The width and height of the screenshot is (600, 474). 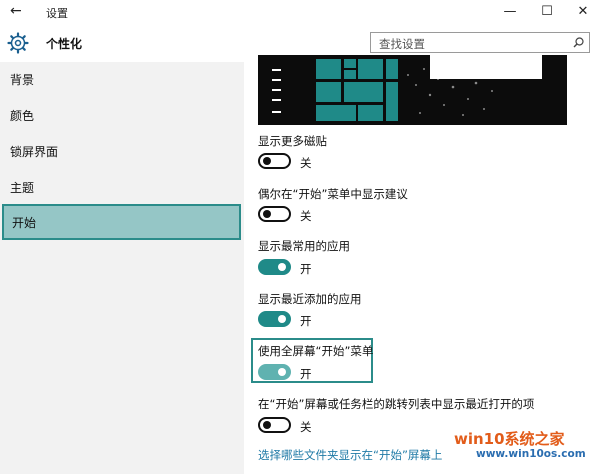 What do you see at coordinates (310, 299) in the screenshot?
I see `setting-label: 显示最近添加的应用` at bounding box center [310, 299].